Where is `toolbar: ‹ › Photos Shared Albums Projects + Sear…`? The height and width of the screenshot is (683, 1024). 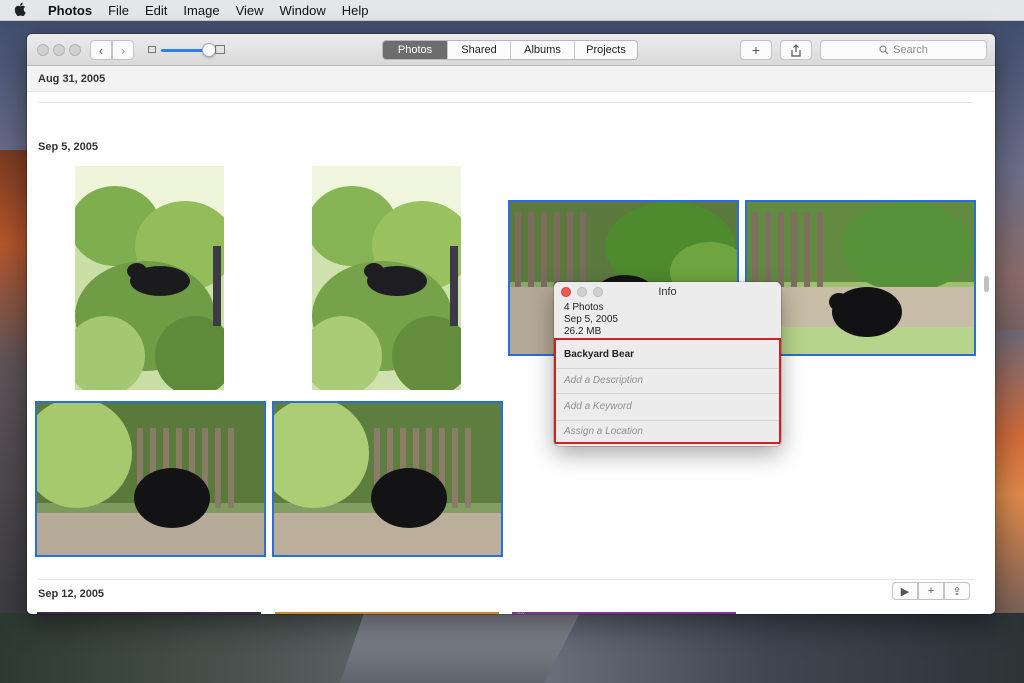 toolbar: ‹ › Photos Shared Albums Projects + Sear… is located at coordinates (511, 50).